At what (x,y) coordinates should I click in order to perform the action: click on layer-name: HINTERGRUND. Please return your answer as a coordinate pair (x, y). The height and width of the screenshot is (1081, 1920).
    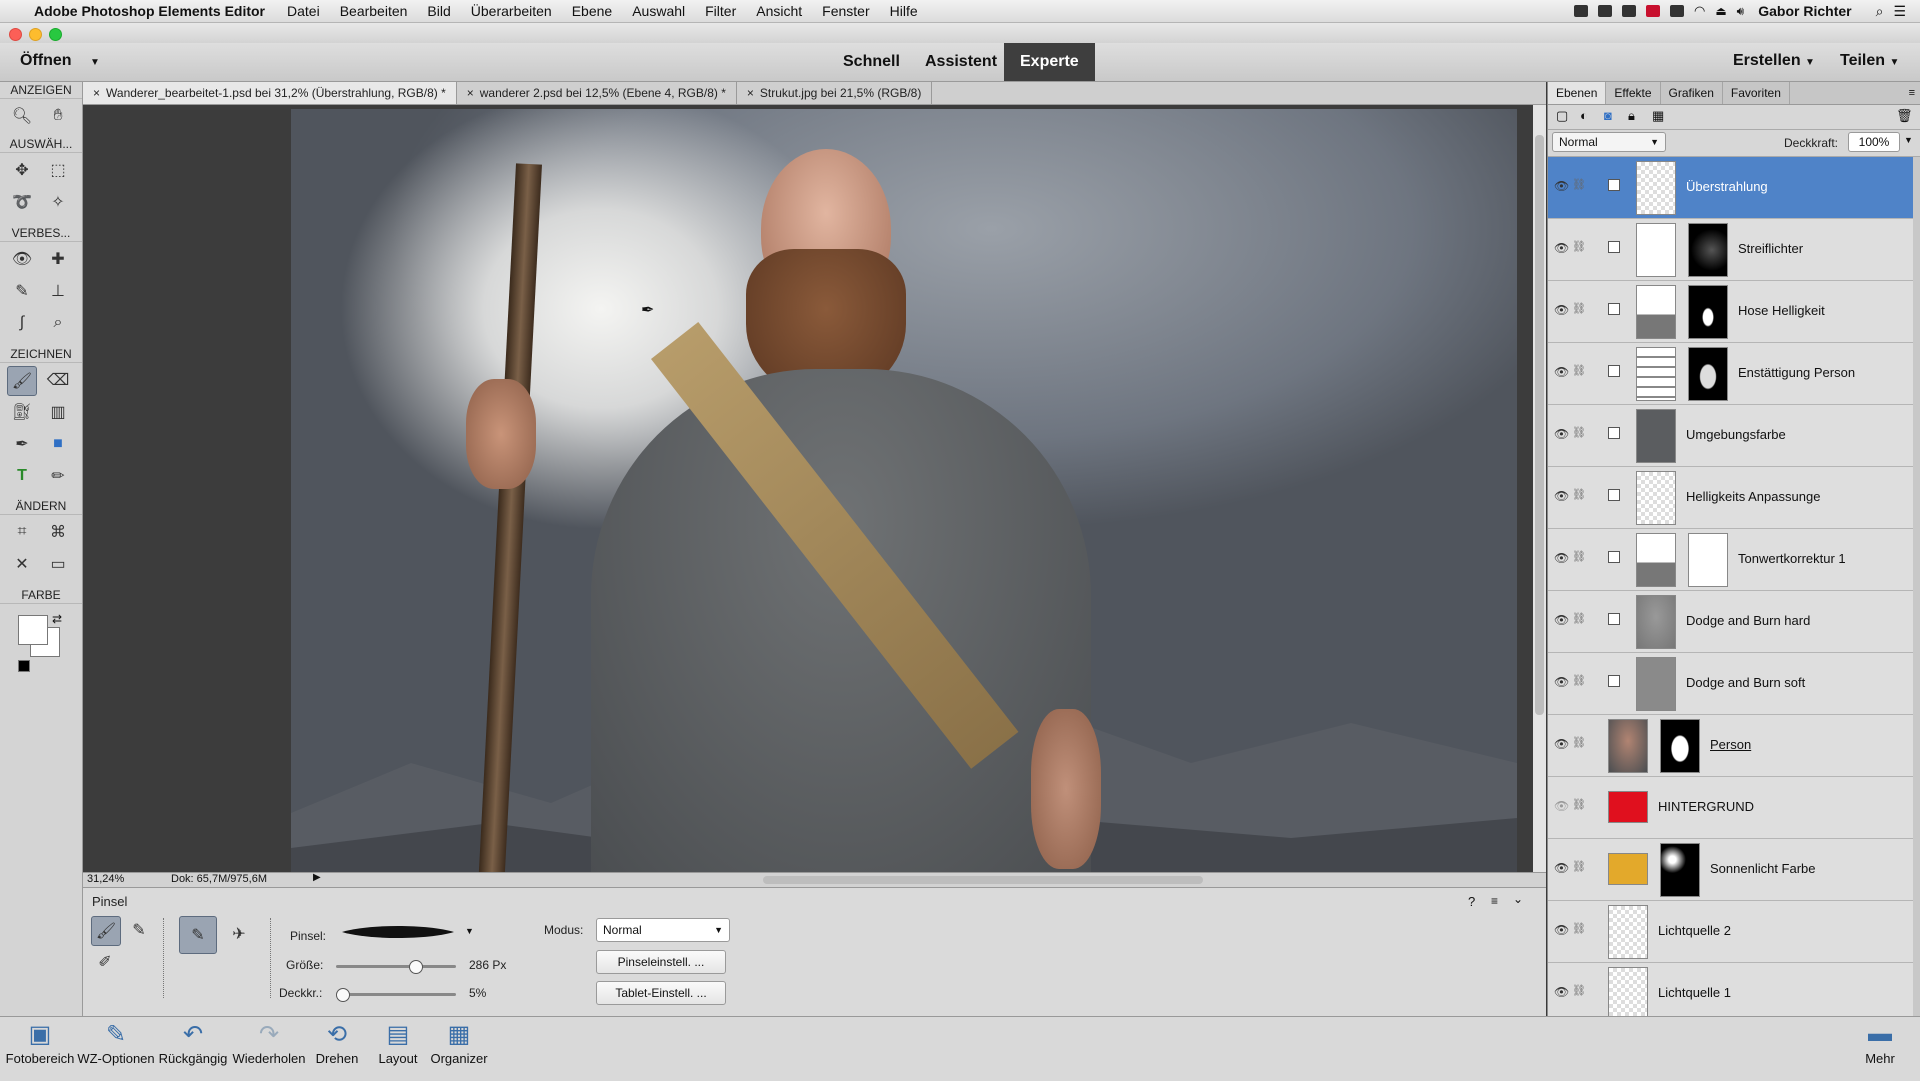
    Looking at the image, I should click on (1706, 806).